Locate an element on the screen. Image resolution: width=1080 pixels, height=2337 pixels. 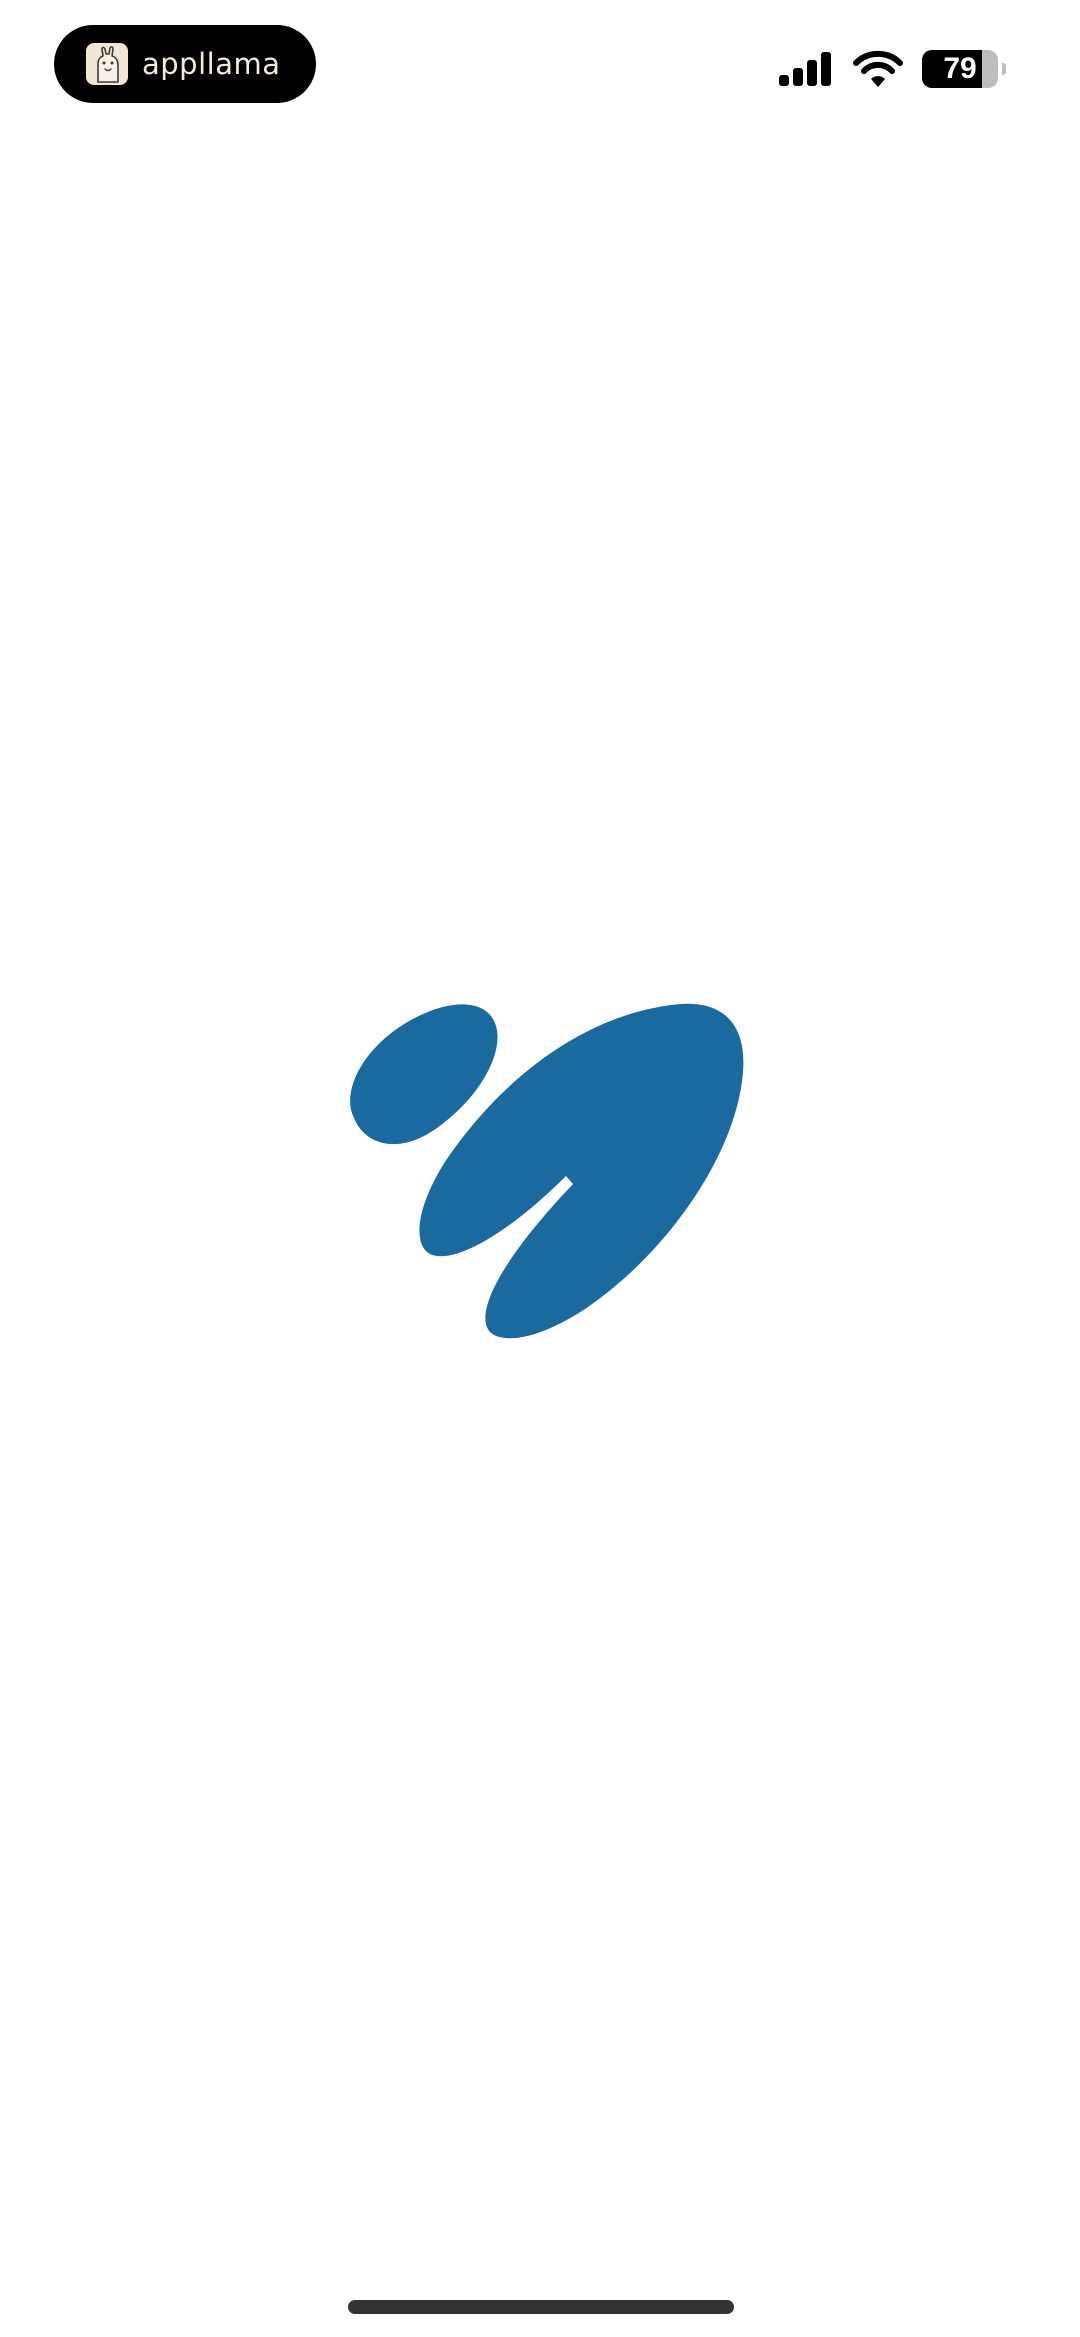
home-indicator is located at coordinates (541, 2307).